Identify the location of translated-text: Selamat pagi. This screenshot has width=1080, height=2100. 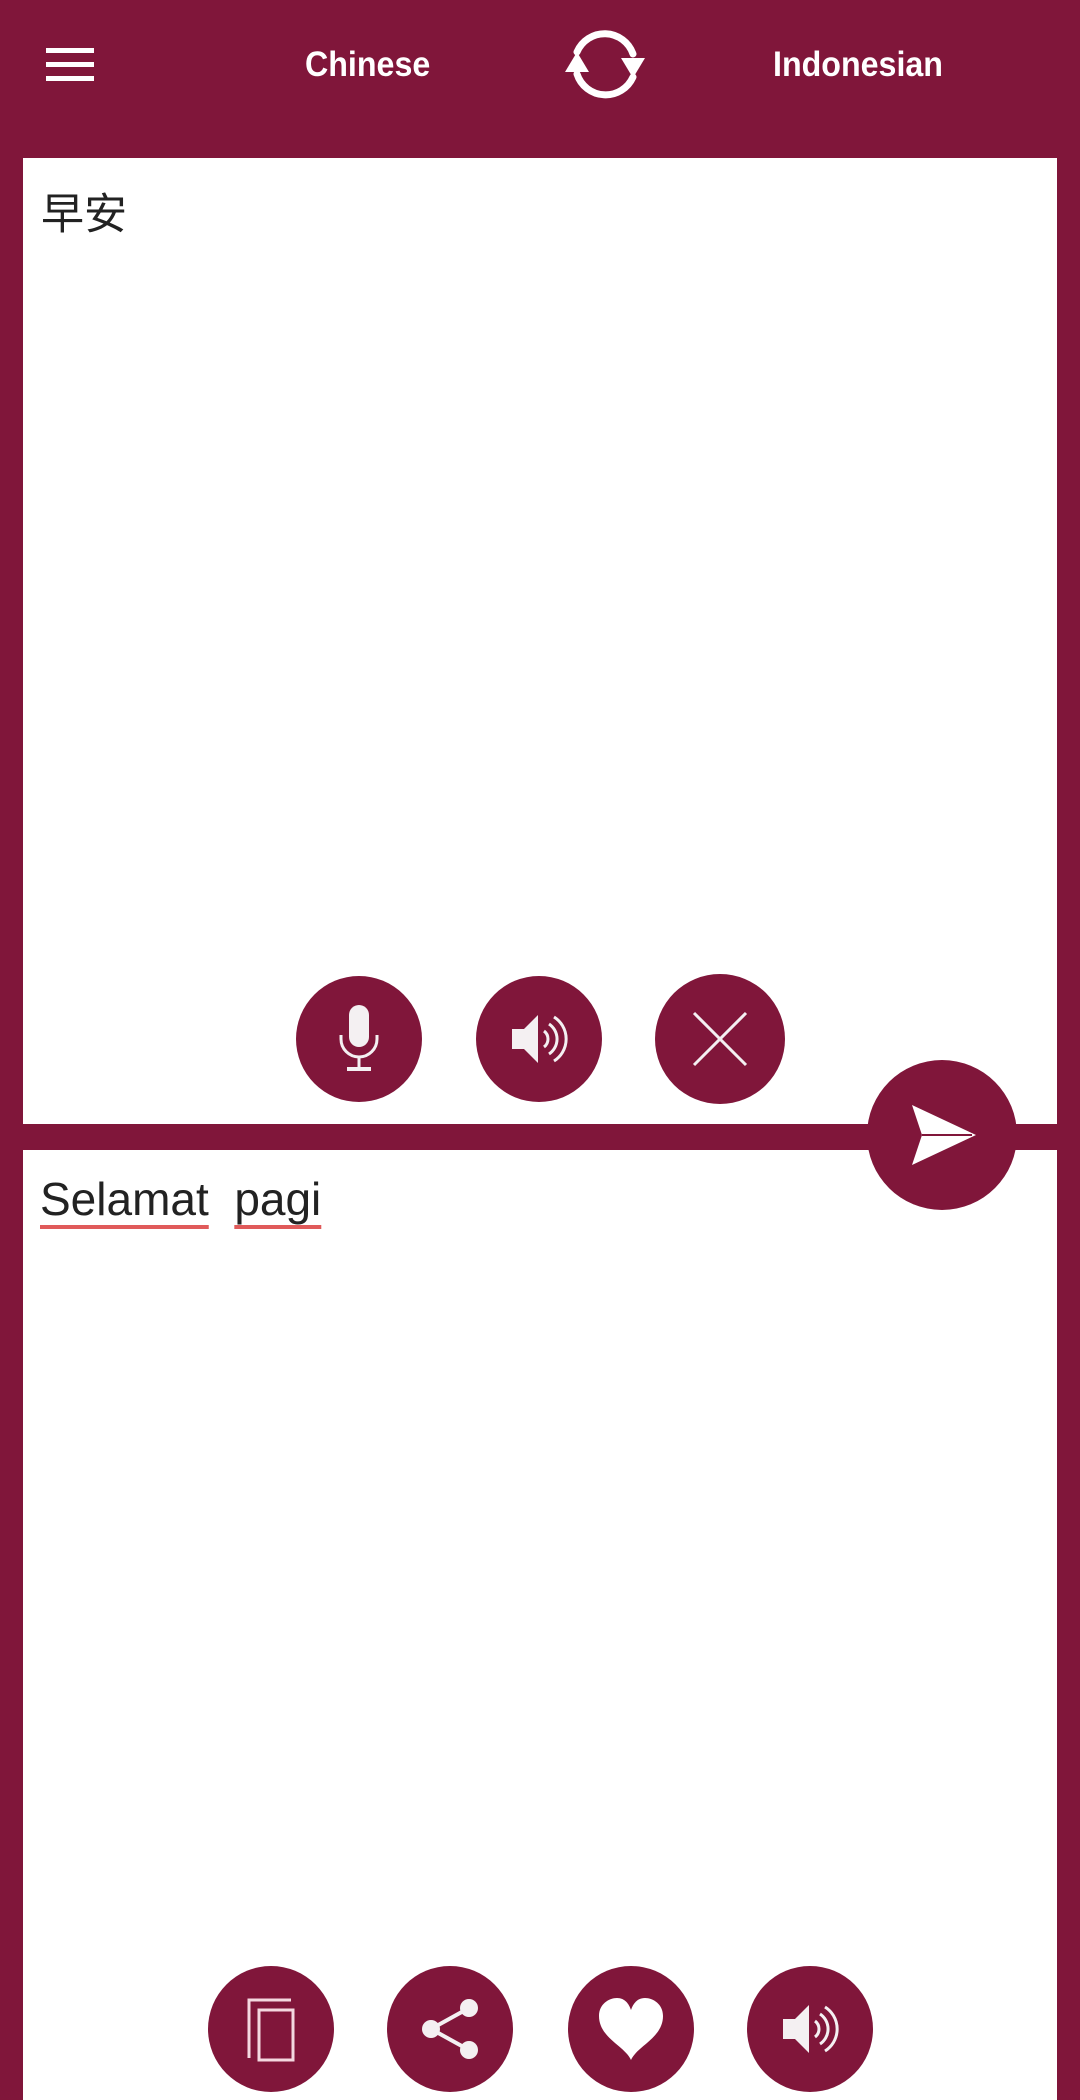
(180, 1199).